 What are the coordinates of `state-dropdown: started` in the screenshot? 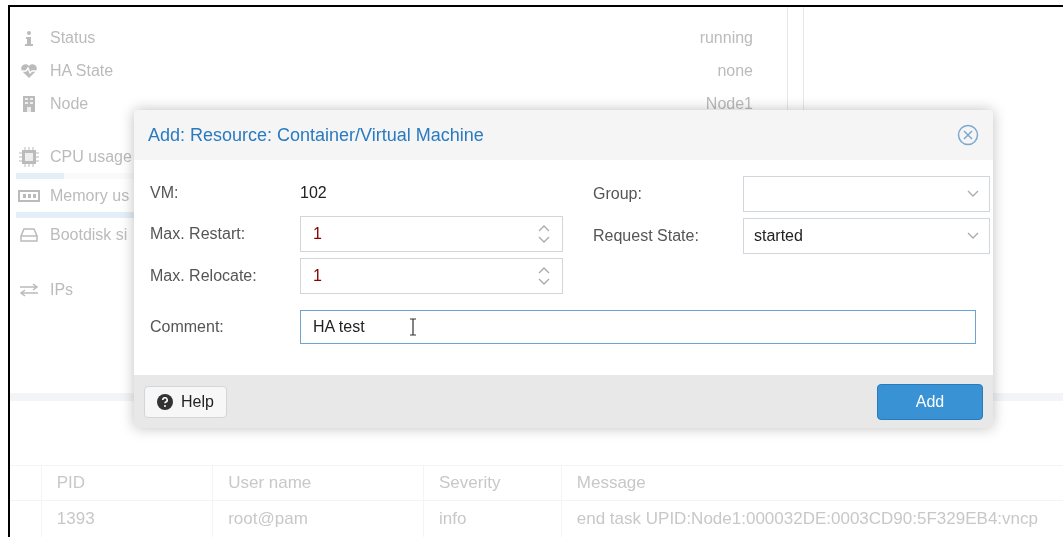 It's located at (866, 236).